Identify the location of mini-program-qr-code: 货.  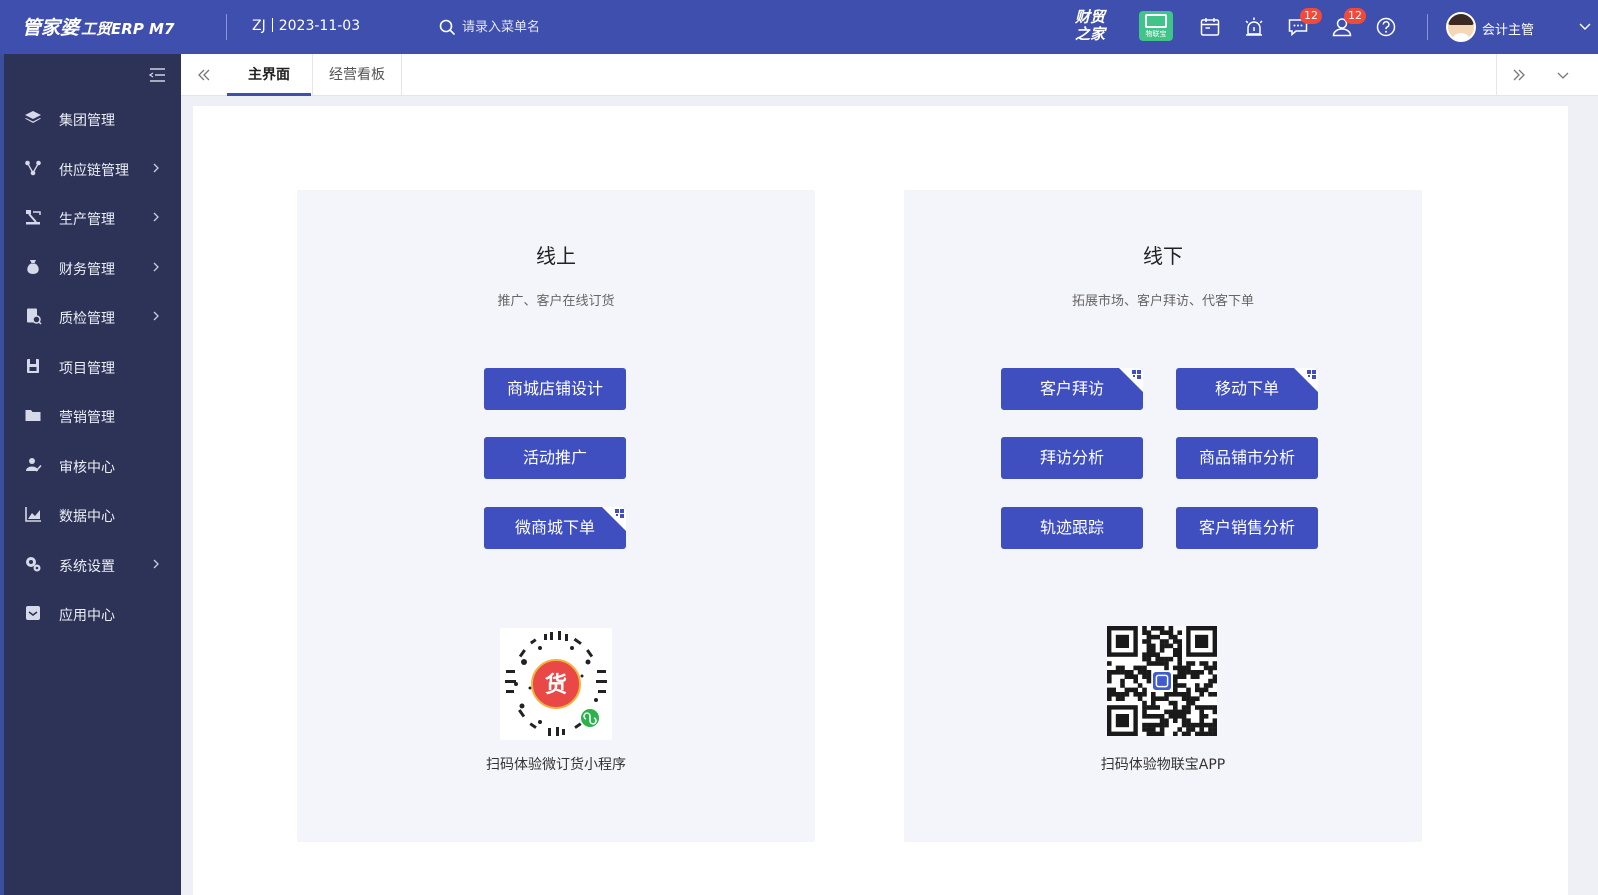
(556, 684).